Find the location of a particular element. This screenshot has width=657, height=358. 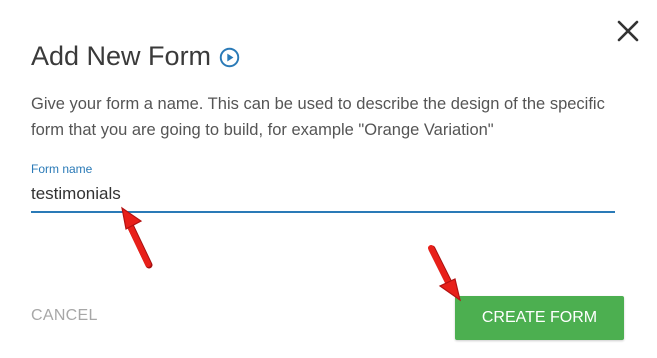

form-name-field: Form name is located at coordinates (323, 187).